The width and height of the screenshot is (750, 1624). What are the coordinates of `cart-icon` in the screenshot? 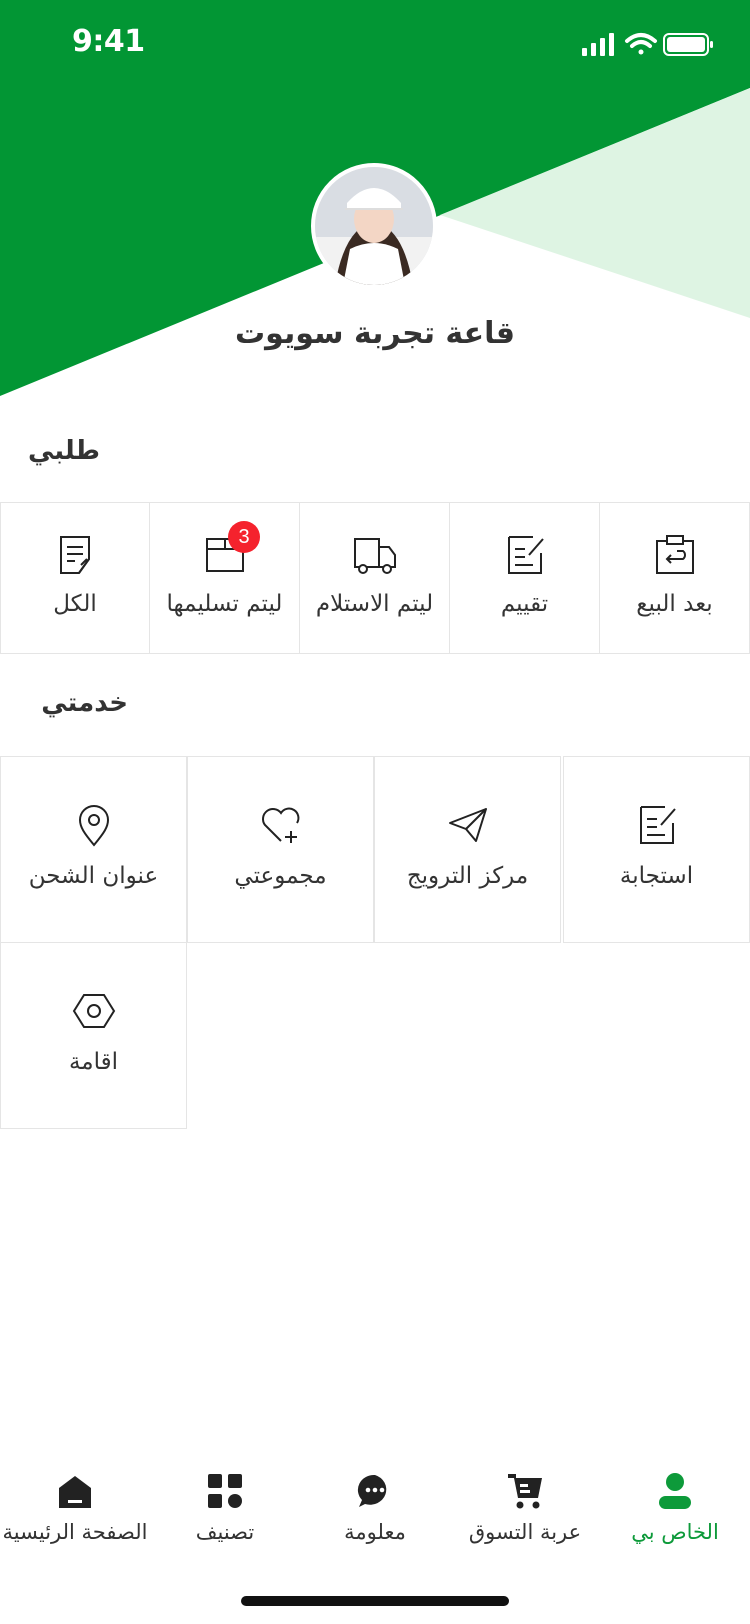 It's located at (525, 1491).